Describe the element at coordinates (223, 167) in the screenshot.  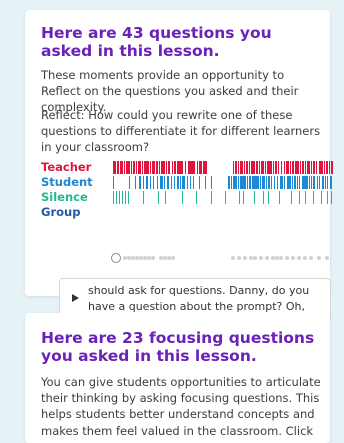
I see `teacher-talk-track` at that location.